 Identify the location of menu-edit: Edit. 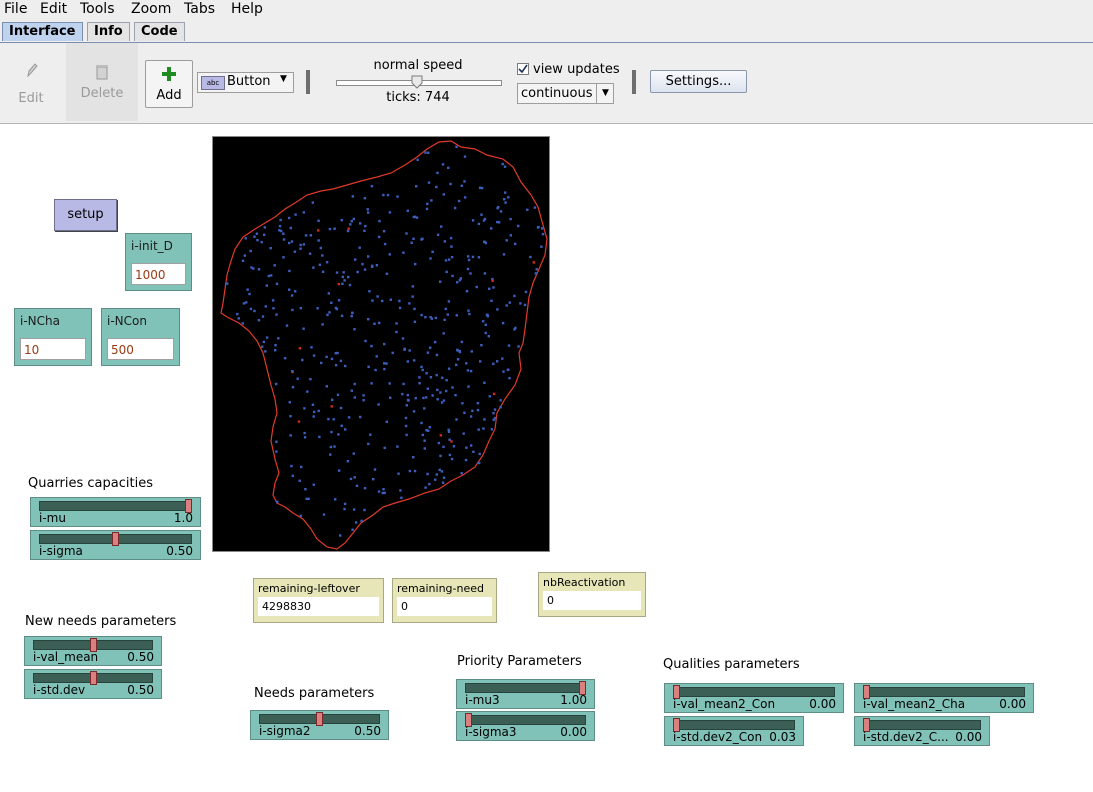
(53, 9).